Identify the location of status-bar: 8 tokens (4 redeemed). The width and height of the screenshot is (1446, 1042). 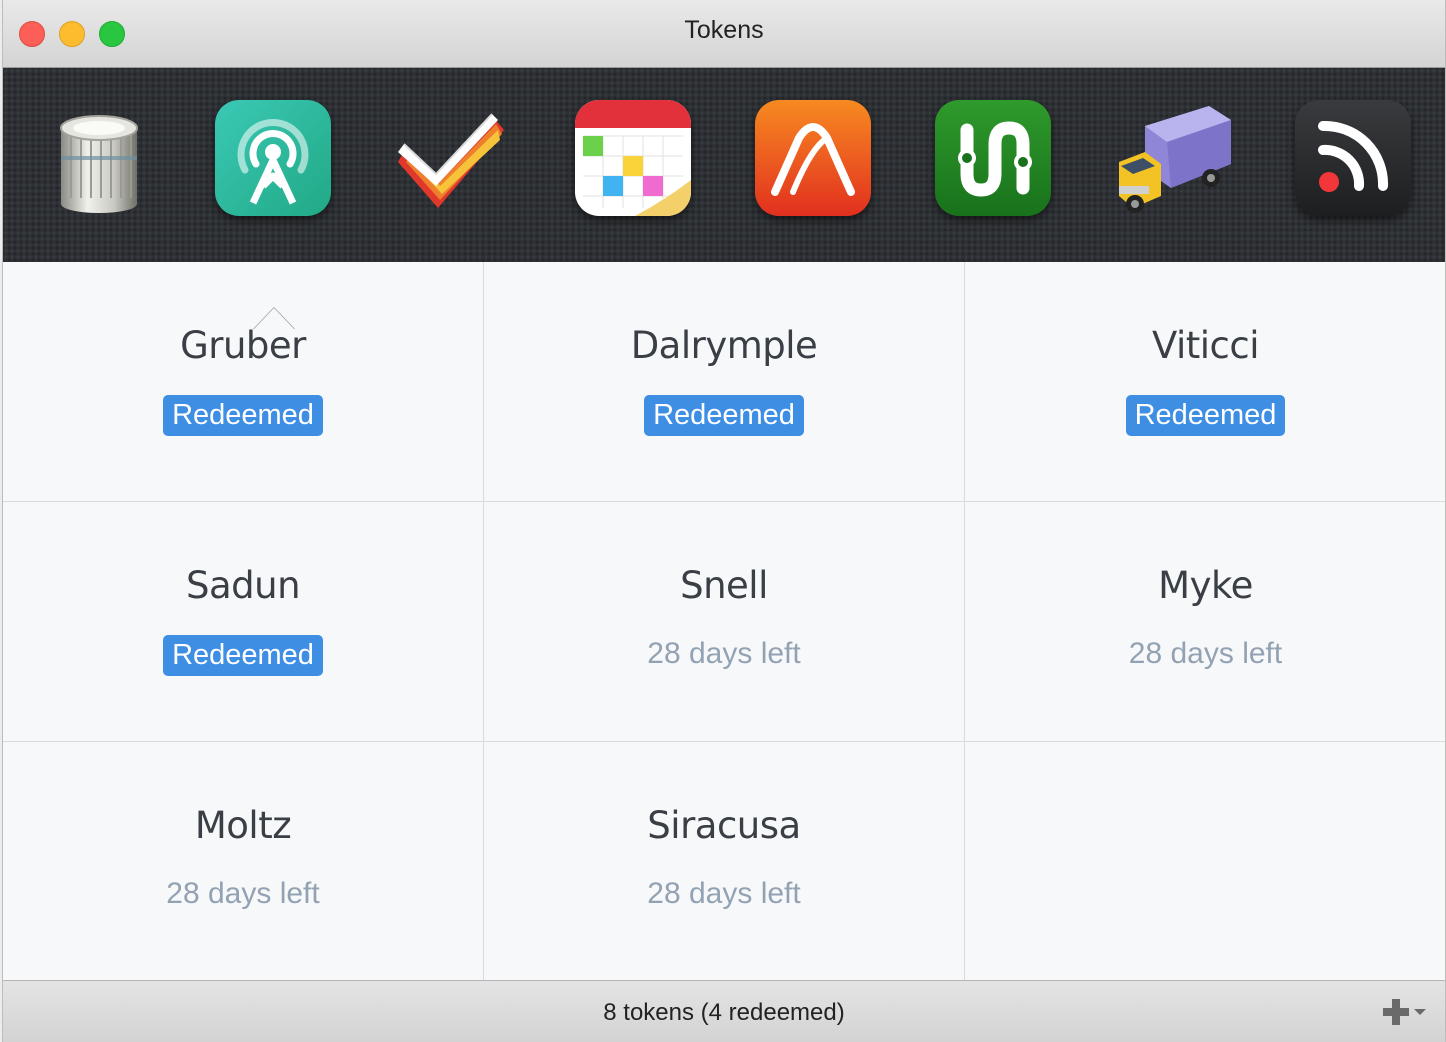
(724, 1011).